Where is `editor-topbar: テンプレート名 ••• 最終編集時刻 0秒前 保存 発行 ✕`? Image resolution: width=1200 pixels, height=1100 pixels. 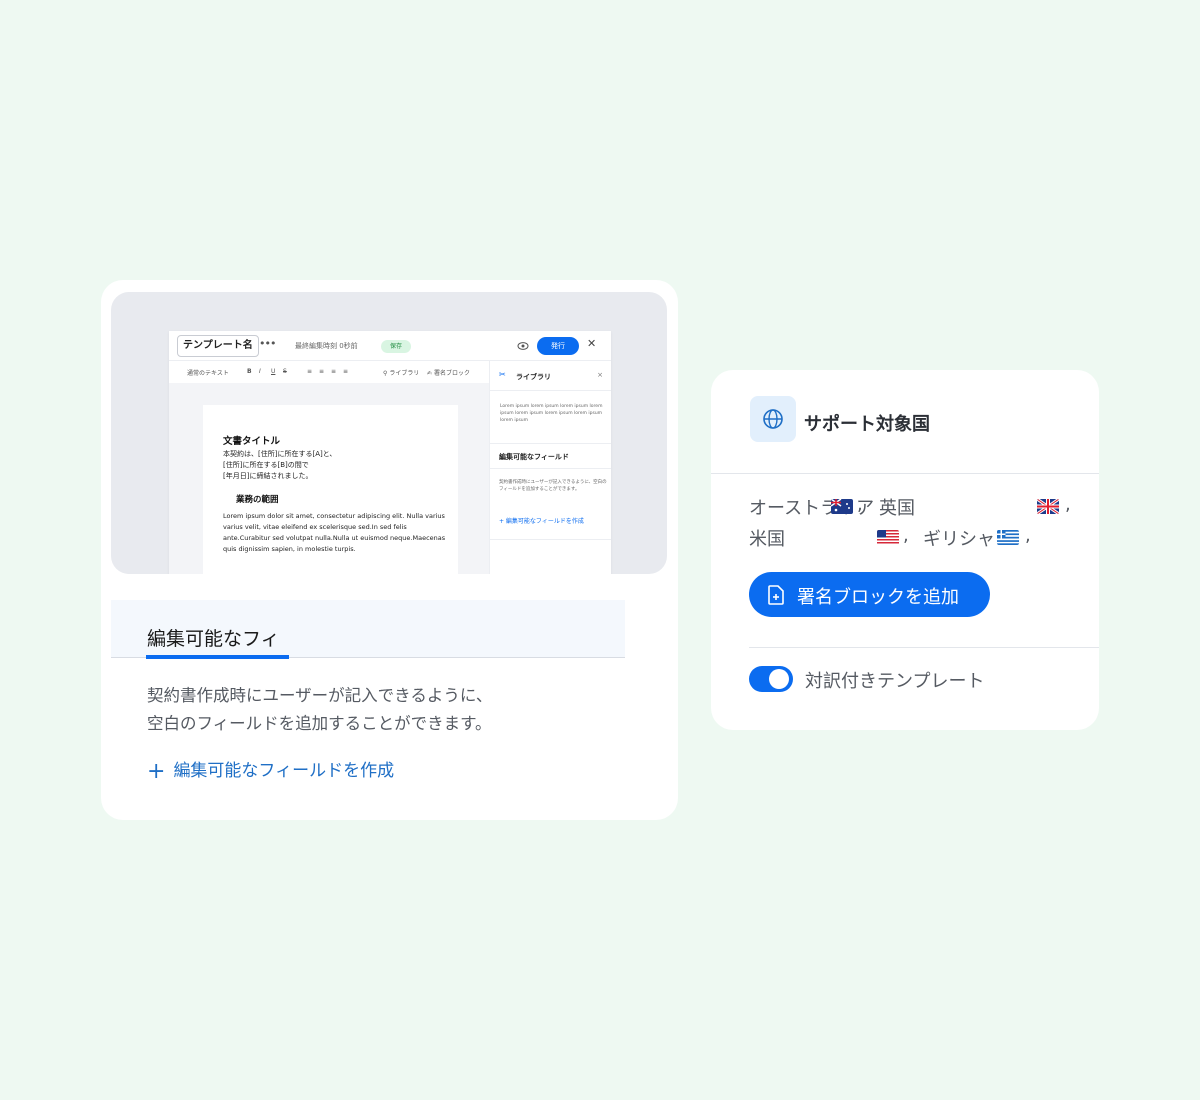 editor-topbar: テンプレート名 ••• 最終編集時刻 0秒前 保存 発行 ✕ is located at coordinates (390, 346).